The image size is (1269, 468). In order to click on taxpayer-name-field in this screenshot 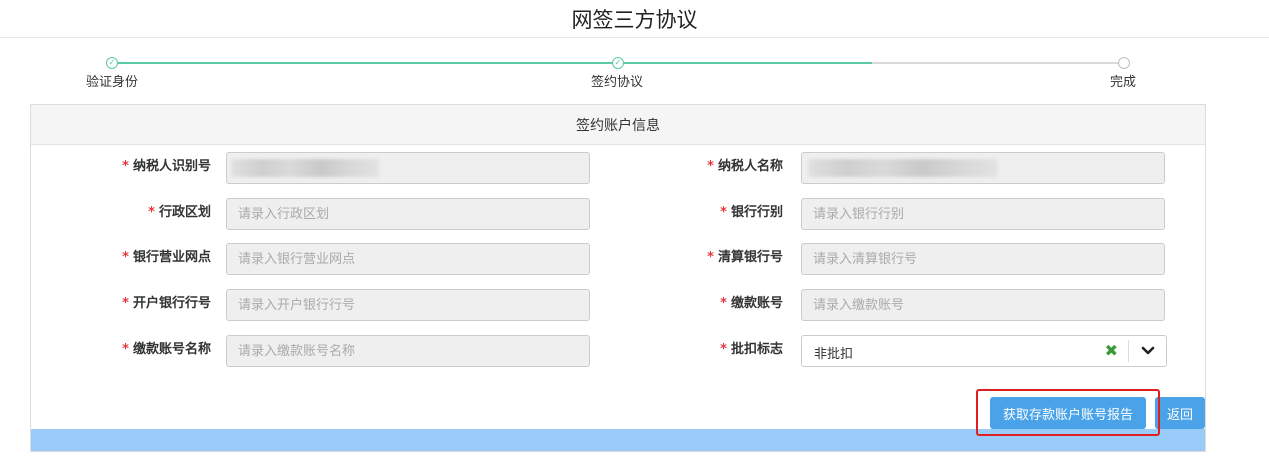, I will do `click(983, 168)`.